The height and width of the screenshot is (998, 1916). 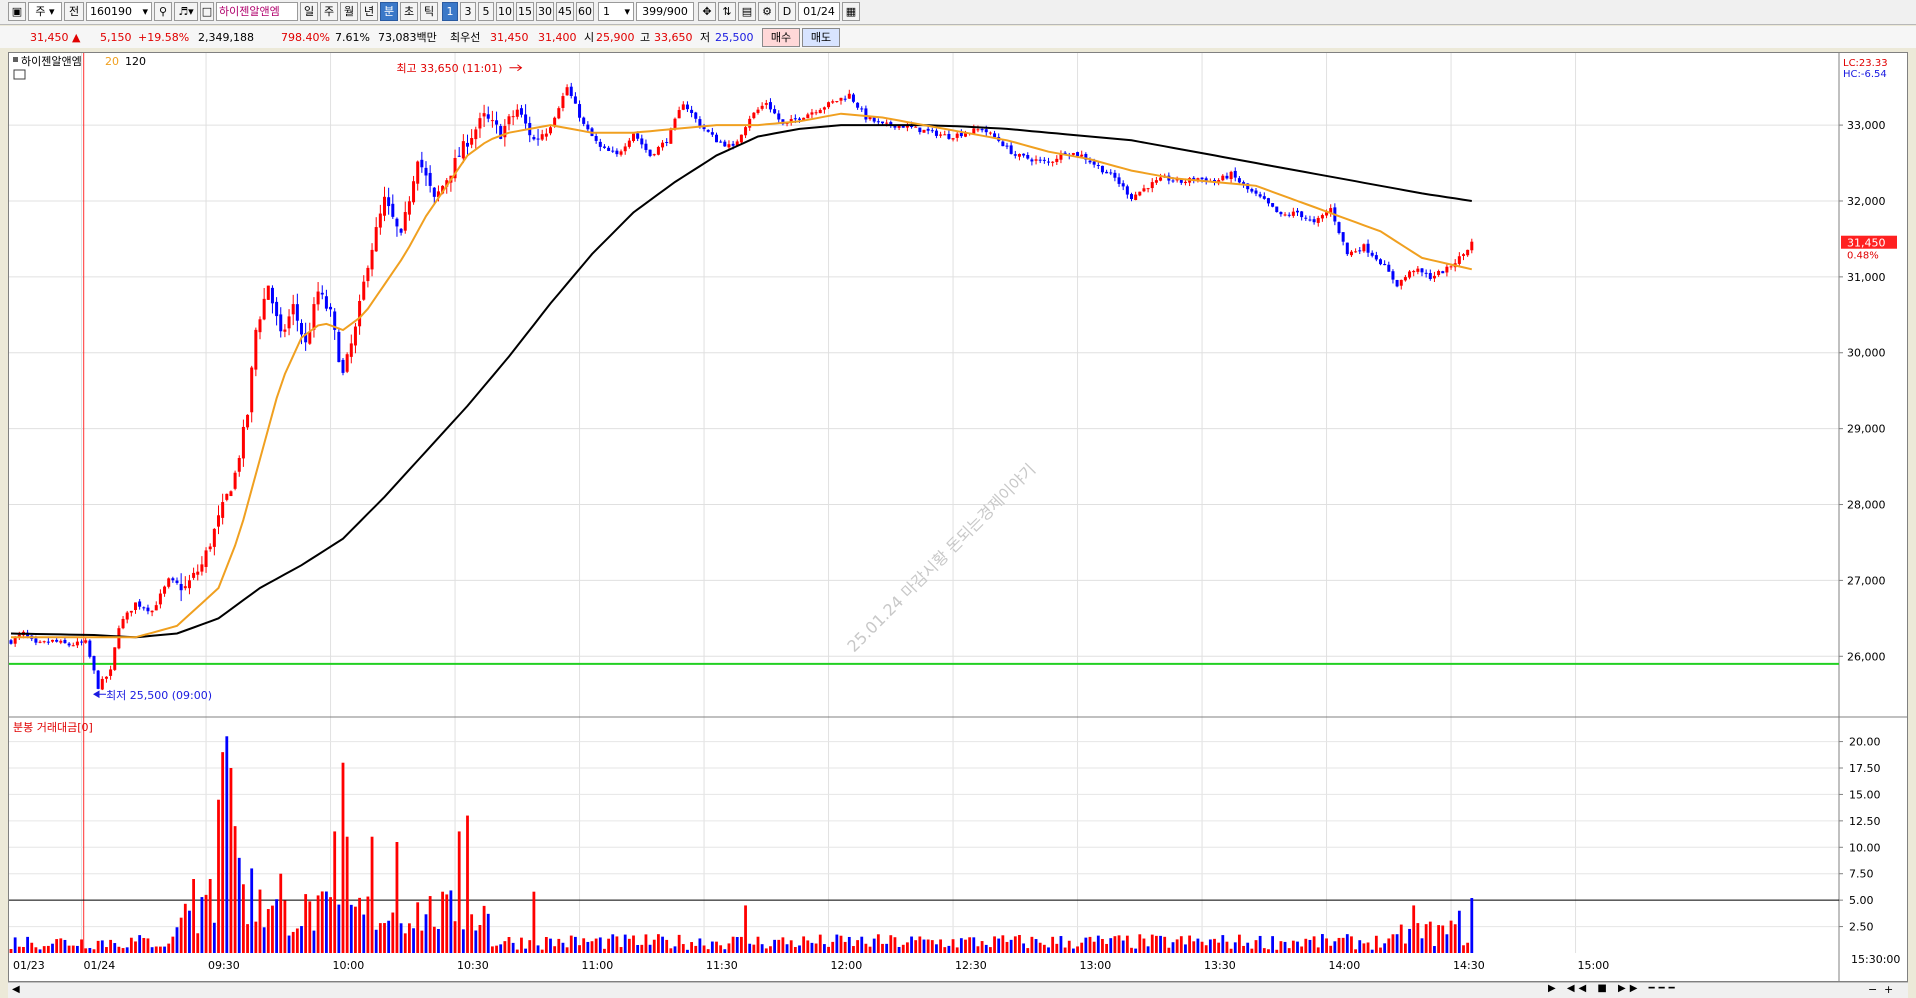 What do you see at coordinates (450, 11) in the screenshot?
I see `interval-1: 1` at bounding box center [450, 11].